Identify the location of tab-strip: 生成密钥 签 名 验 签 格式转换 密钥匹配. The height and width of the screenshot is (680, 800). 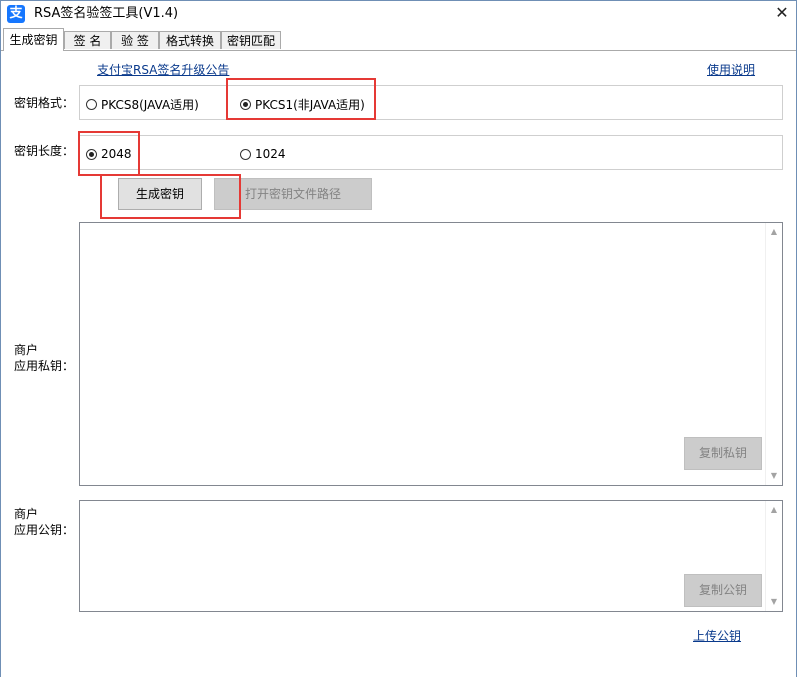
(398, 39).